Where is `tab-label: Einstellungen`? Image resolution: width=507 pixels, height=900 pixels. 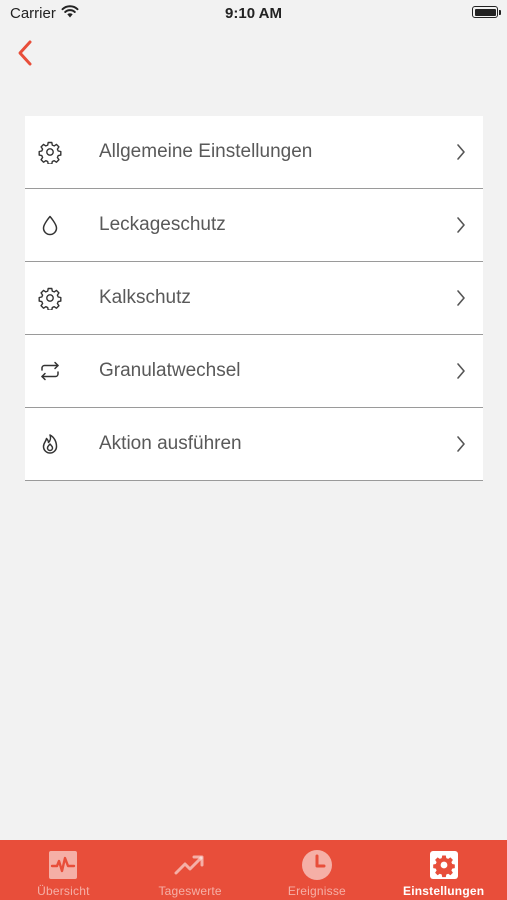 tab-label: Einstellungen is located at coordinates (443, 891).